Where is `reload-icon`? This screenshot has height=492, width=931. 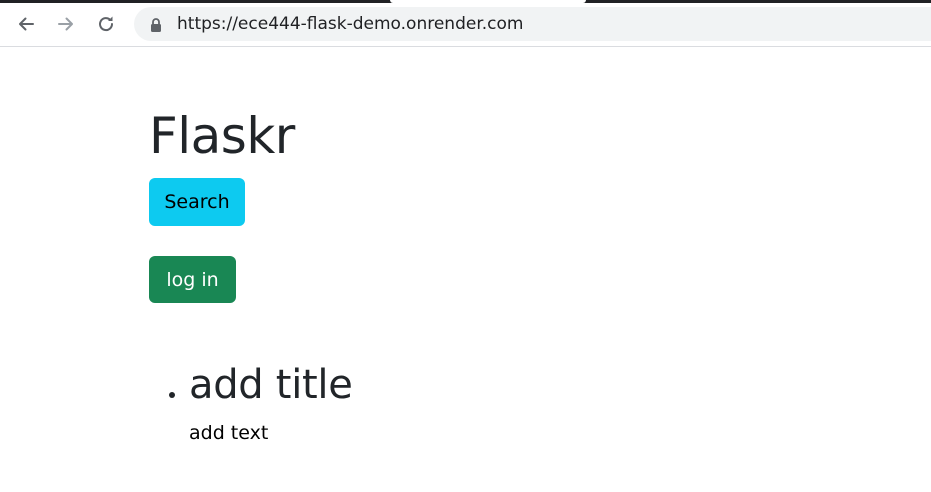 reload-icon is located at coordinates (106, 24).